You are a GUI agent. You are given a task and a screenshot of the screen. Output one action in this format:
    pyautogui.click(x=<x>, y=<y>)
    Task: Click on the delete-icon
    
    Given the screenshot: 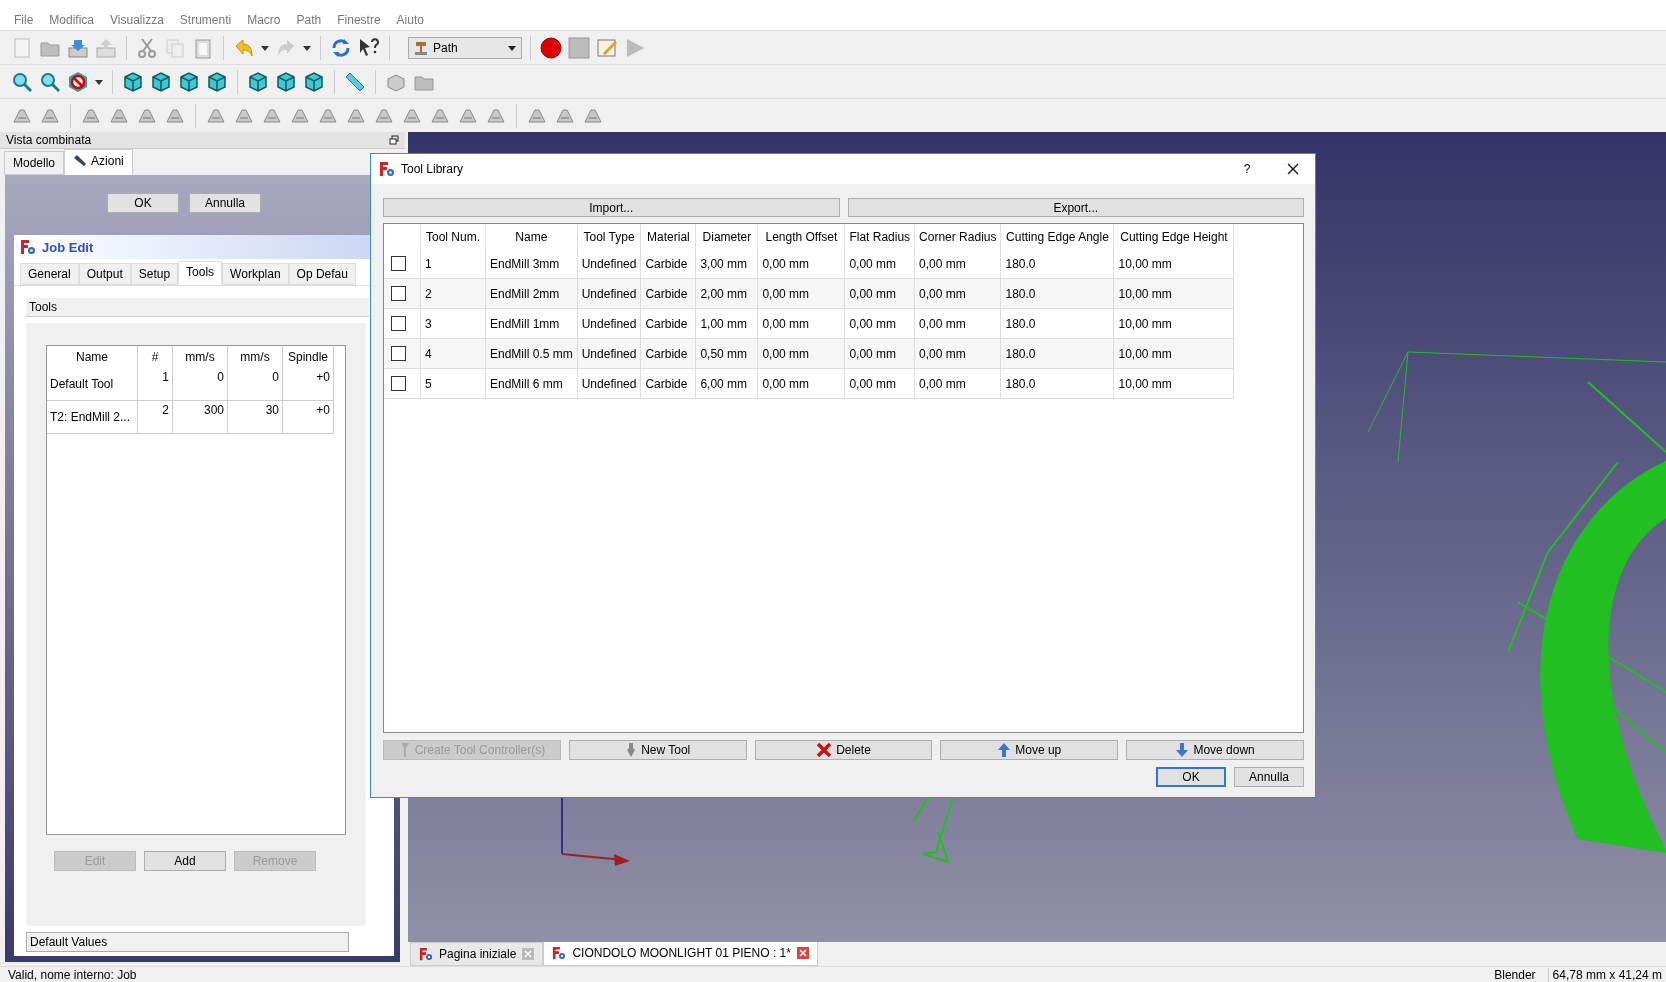 What is the action you would take?
    pyautogui.click(x=824, y=750)
    